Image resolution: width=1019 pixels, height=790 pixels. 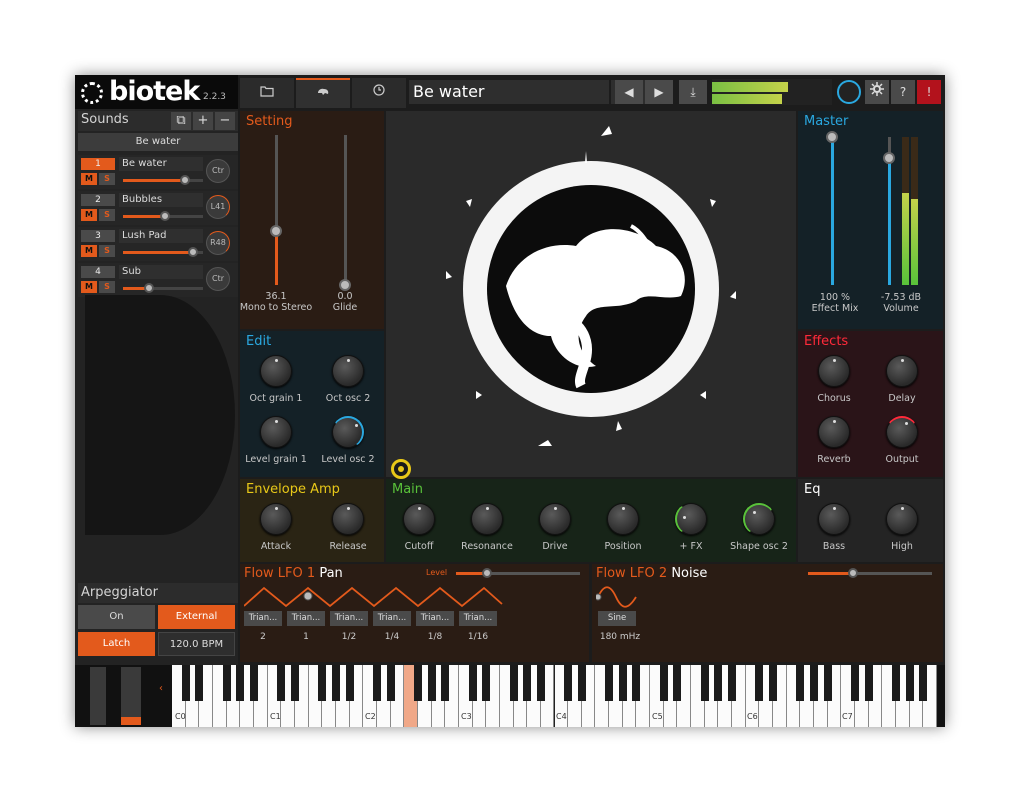 I want to click on position-knob, so click(x=623, y=519).